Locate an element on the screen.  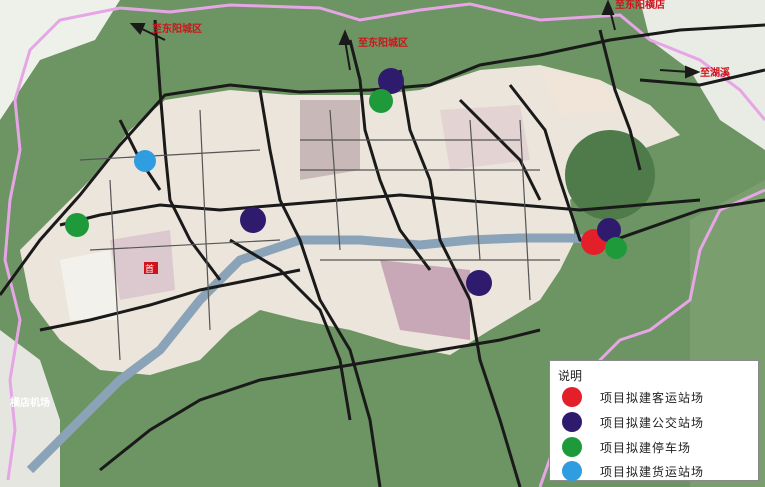
blue-circle-icon is located at coordinates (572, 471).